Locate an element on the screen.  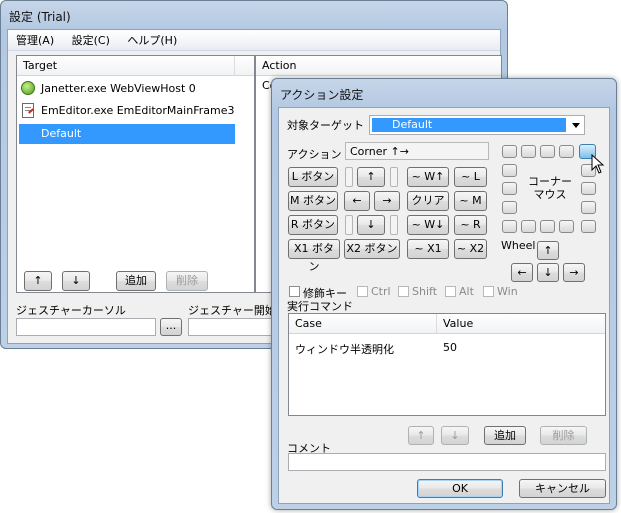
down-arrow-button: ↓ is located at coordinates (371, 225).